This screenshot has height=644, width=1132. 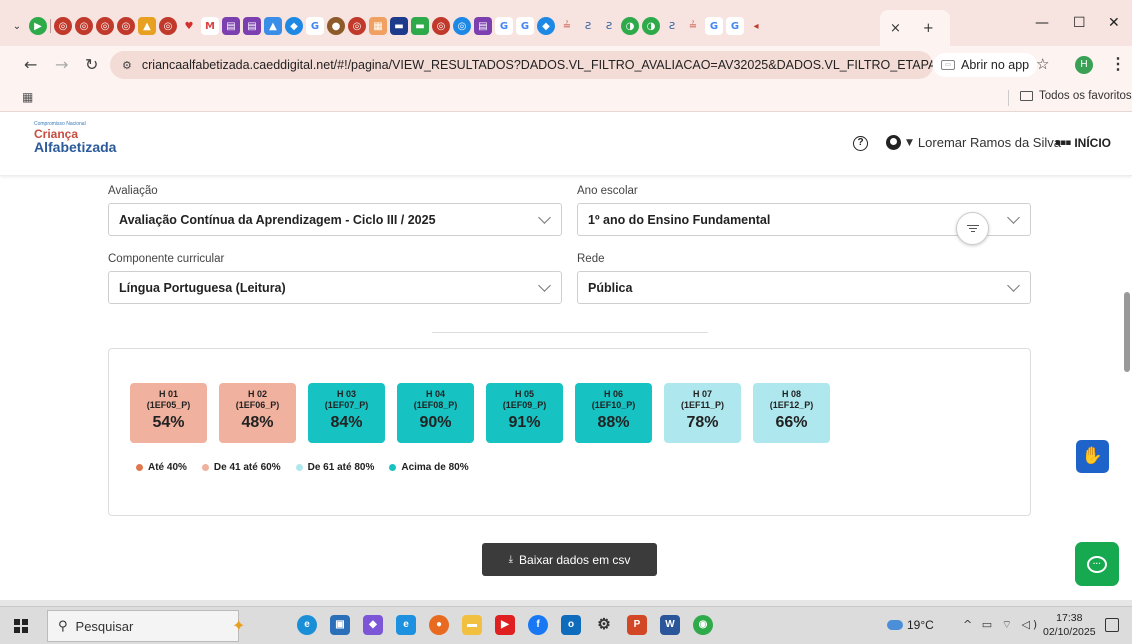 I want to click on page-scrollbar, so click(x=1127, y=332).